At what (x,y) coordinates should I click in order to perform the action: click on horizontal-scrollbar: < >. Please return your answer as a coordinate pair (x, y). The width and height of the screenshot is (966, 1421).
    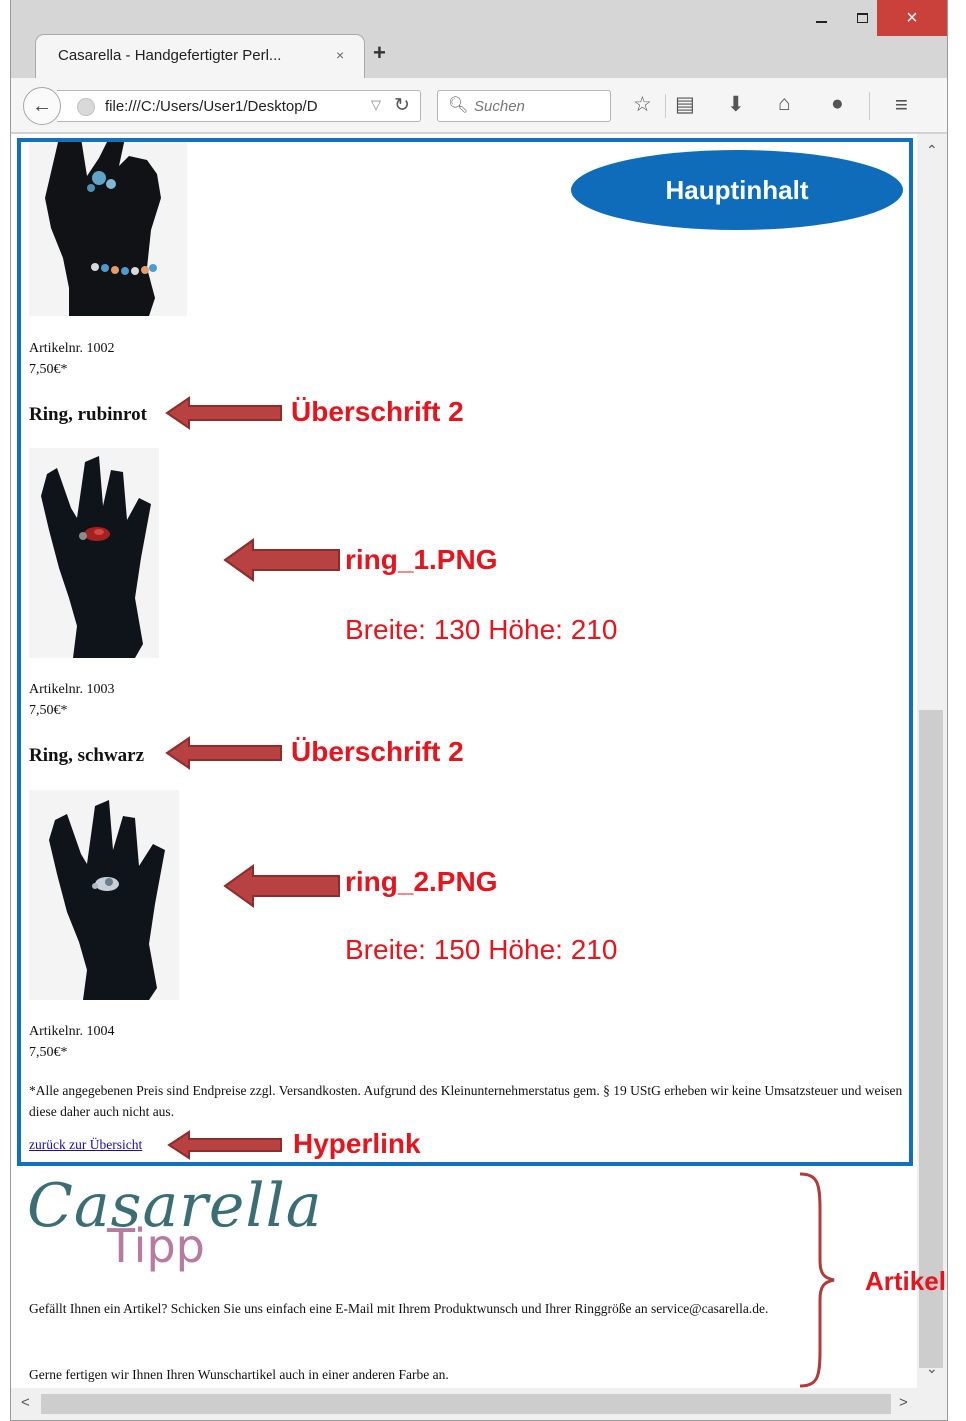
    Looking at the image, I should click on (479, 1404).